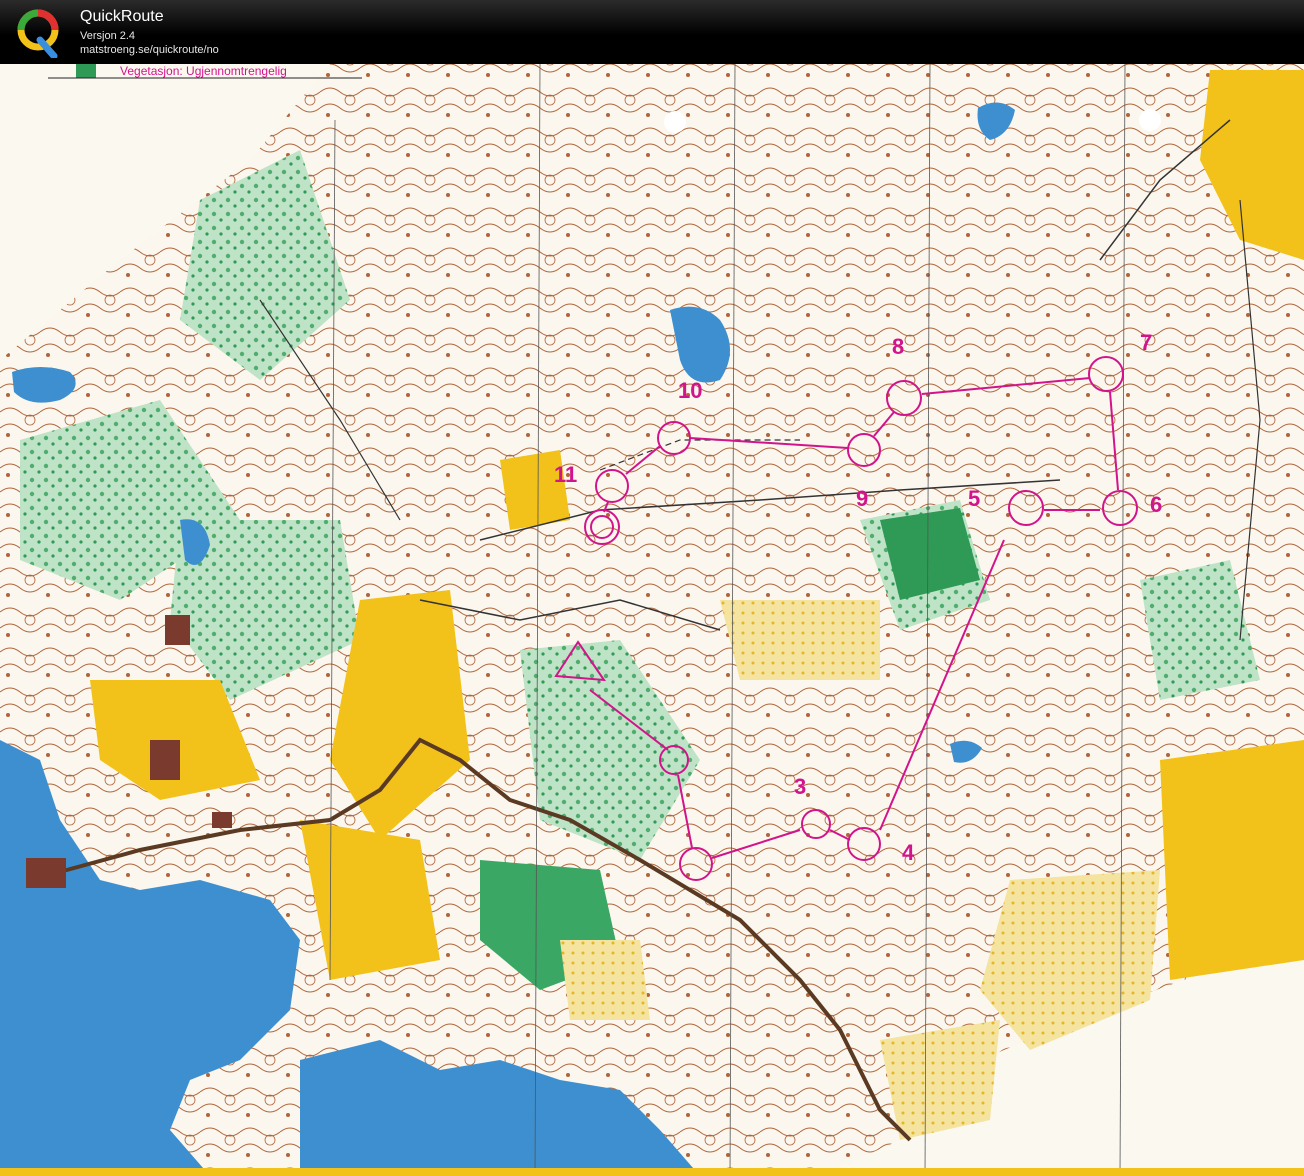  What do you see at coordinates (898, 346) in the screenshot?
I see `control-number: 8` at bounding box center [898, 346].